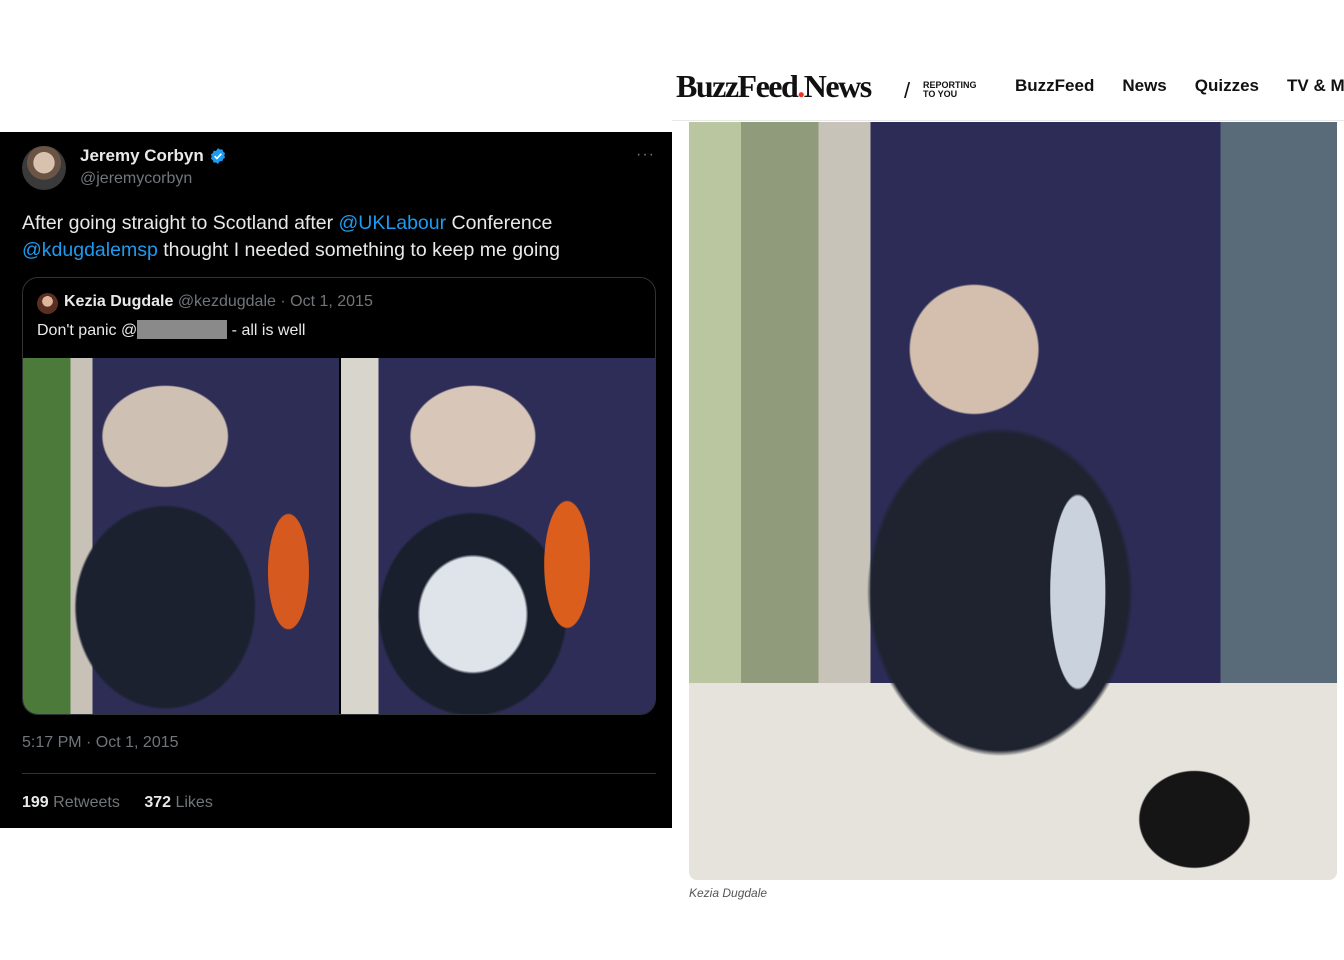 The image size is (1344, 960). What do you see at coordinates (1054, 86) in the screenshot?
I see `nav-buzzfeed: BuzzFeed` at bounding box center [1054, 86].